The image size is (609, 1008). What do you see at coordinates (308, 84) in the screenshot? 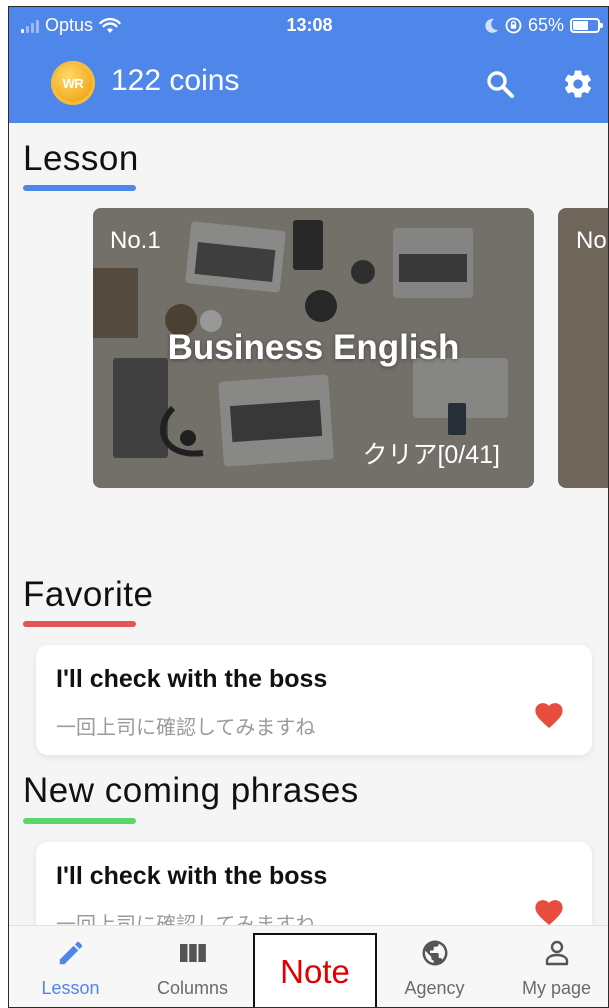
I see `app-bar: WR 122 coins` at bounding box center [308, 84].